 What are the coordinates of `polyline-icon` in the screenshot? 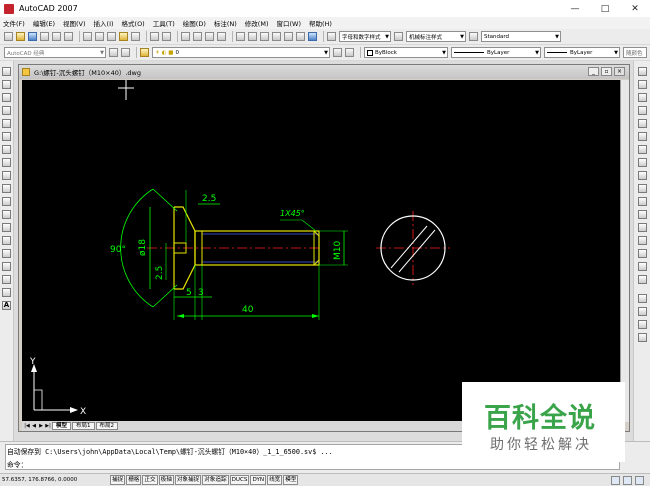 It's located at (6, 97).